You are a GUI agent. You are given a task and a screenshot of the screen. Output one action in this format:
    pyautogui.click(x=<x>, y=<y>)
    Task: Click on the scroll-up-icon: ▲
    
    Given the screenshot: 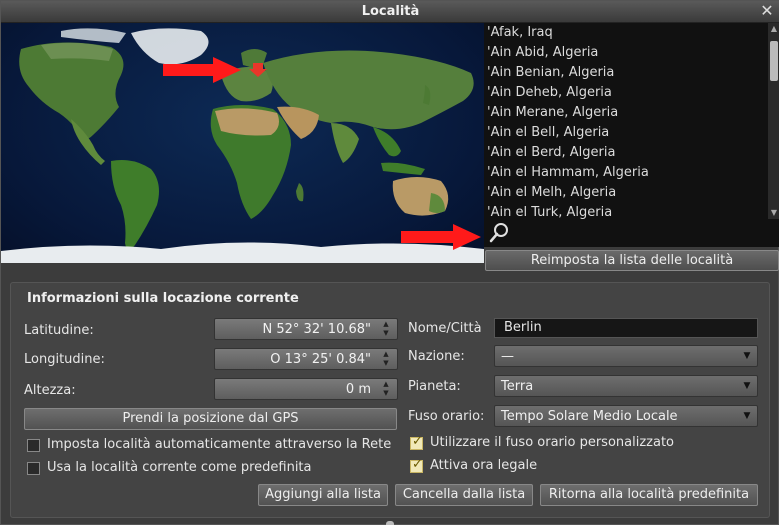 What is the action you would take?
    pyautogui.click(x=773, y=29)
    